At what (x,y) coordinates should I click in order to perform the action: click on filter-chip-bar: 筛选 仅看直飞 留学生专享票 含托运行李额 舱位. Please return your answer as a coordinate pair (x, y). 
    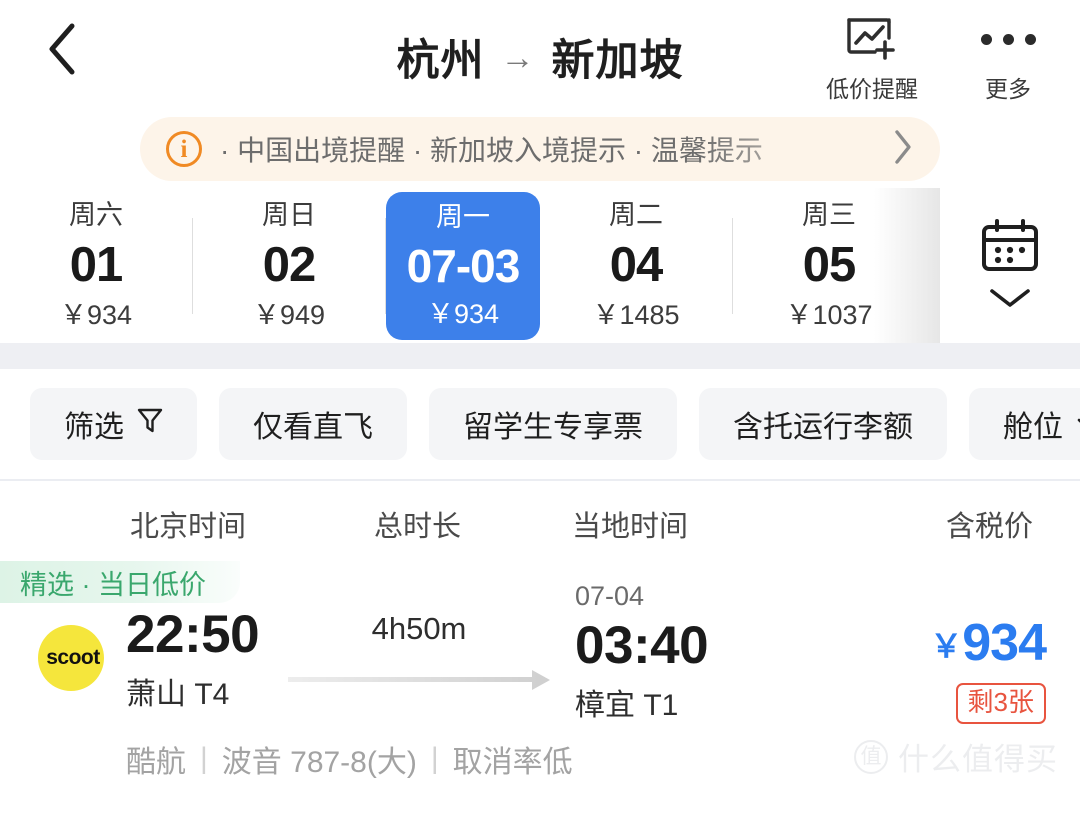
    Looking at the image, I should click on (540, 424).